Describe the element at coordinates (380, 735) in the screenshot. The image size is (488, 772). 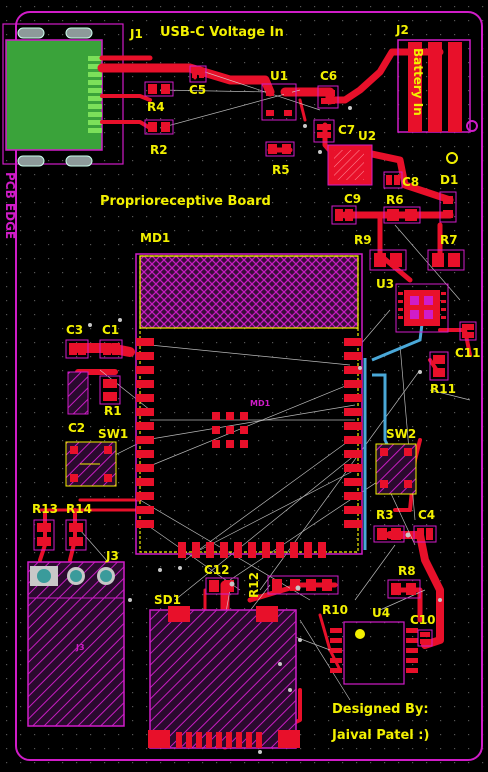
I see `designer-name: Jaival Patel :)` at that location.